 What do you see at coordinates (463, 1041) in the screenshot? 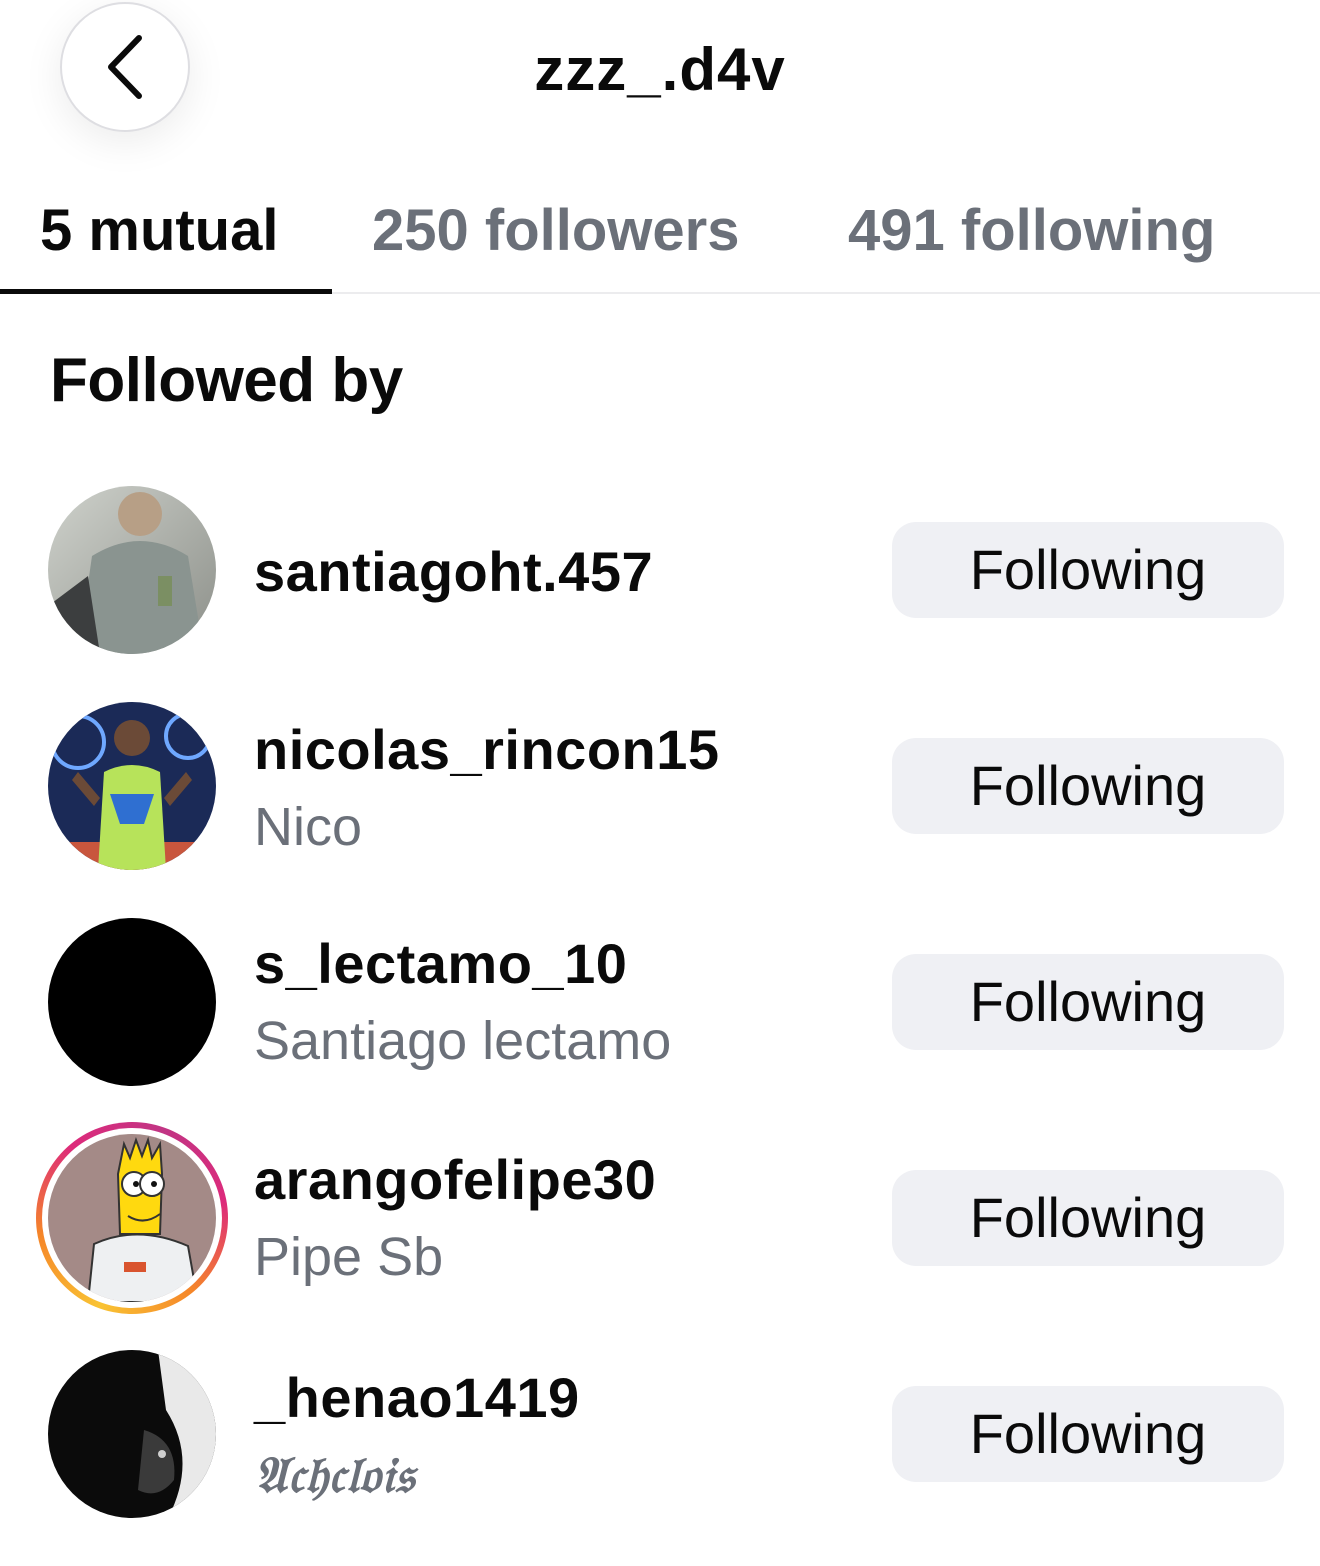
I see `full-name: Santiago lectamo` at bounding box center [463, 1041].